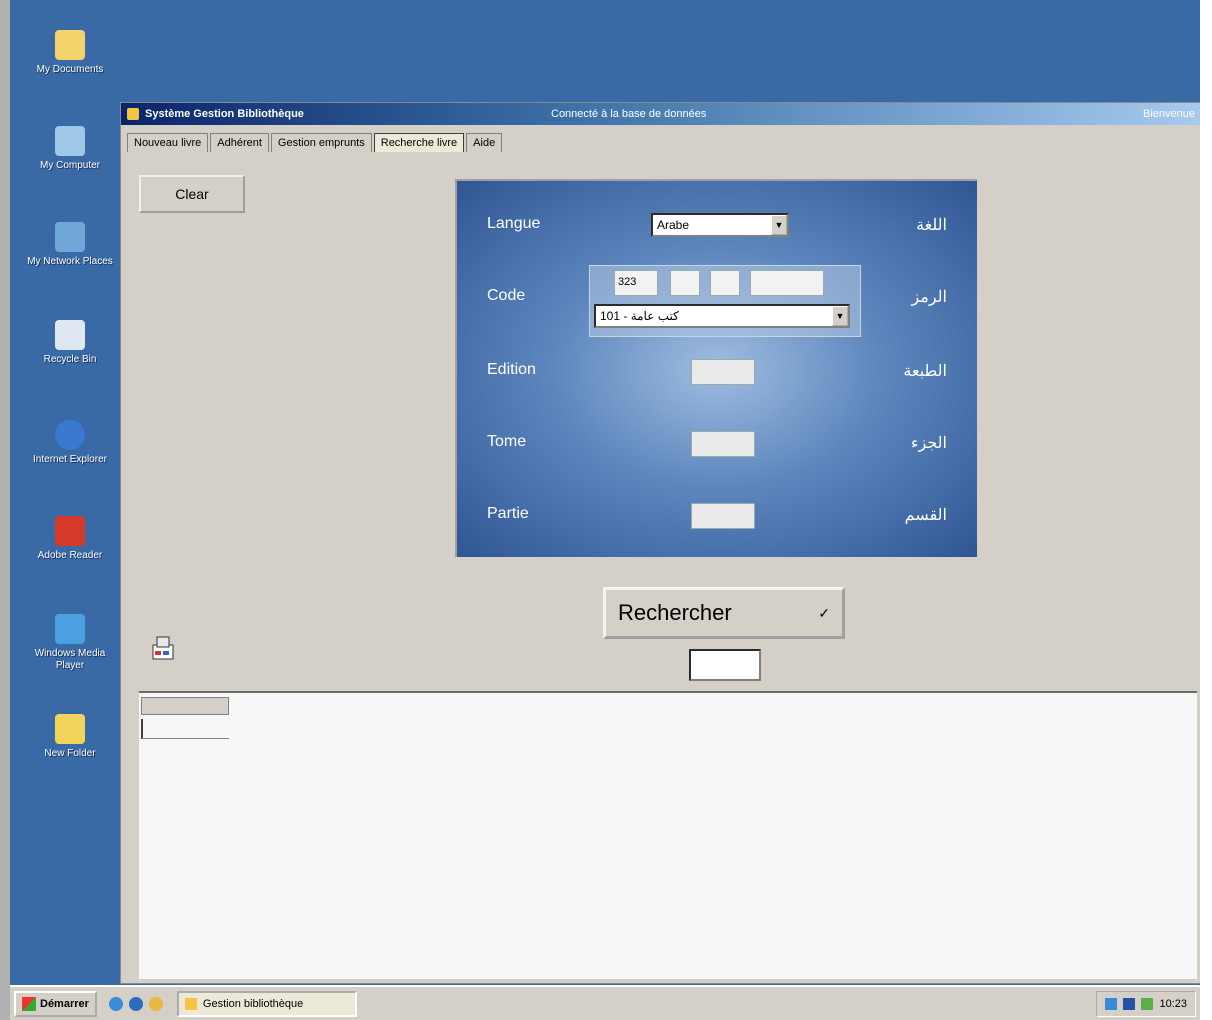 The height and width of the screenshot is (1020, 1212). Describe the element at coordinates (155, 1003) in the screenshot. I see `media-player-quicklaunch-icon` at that location.